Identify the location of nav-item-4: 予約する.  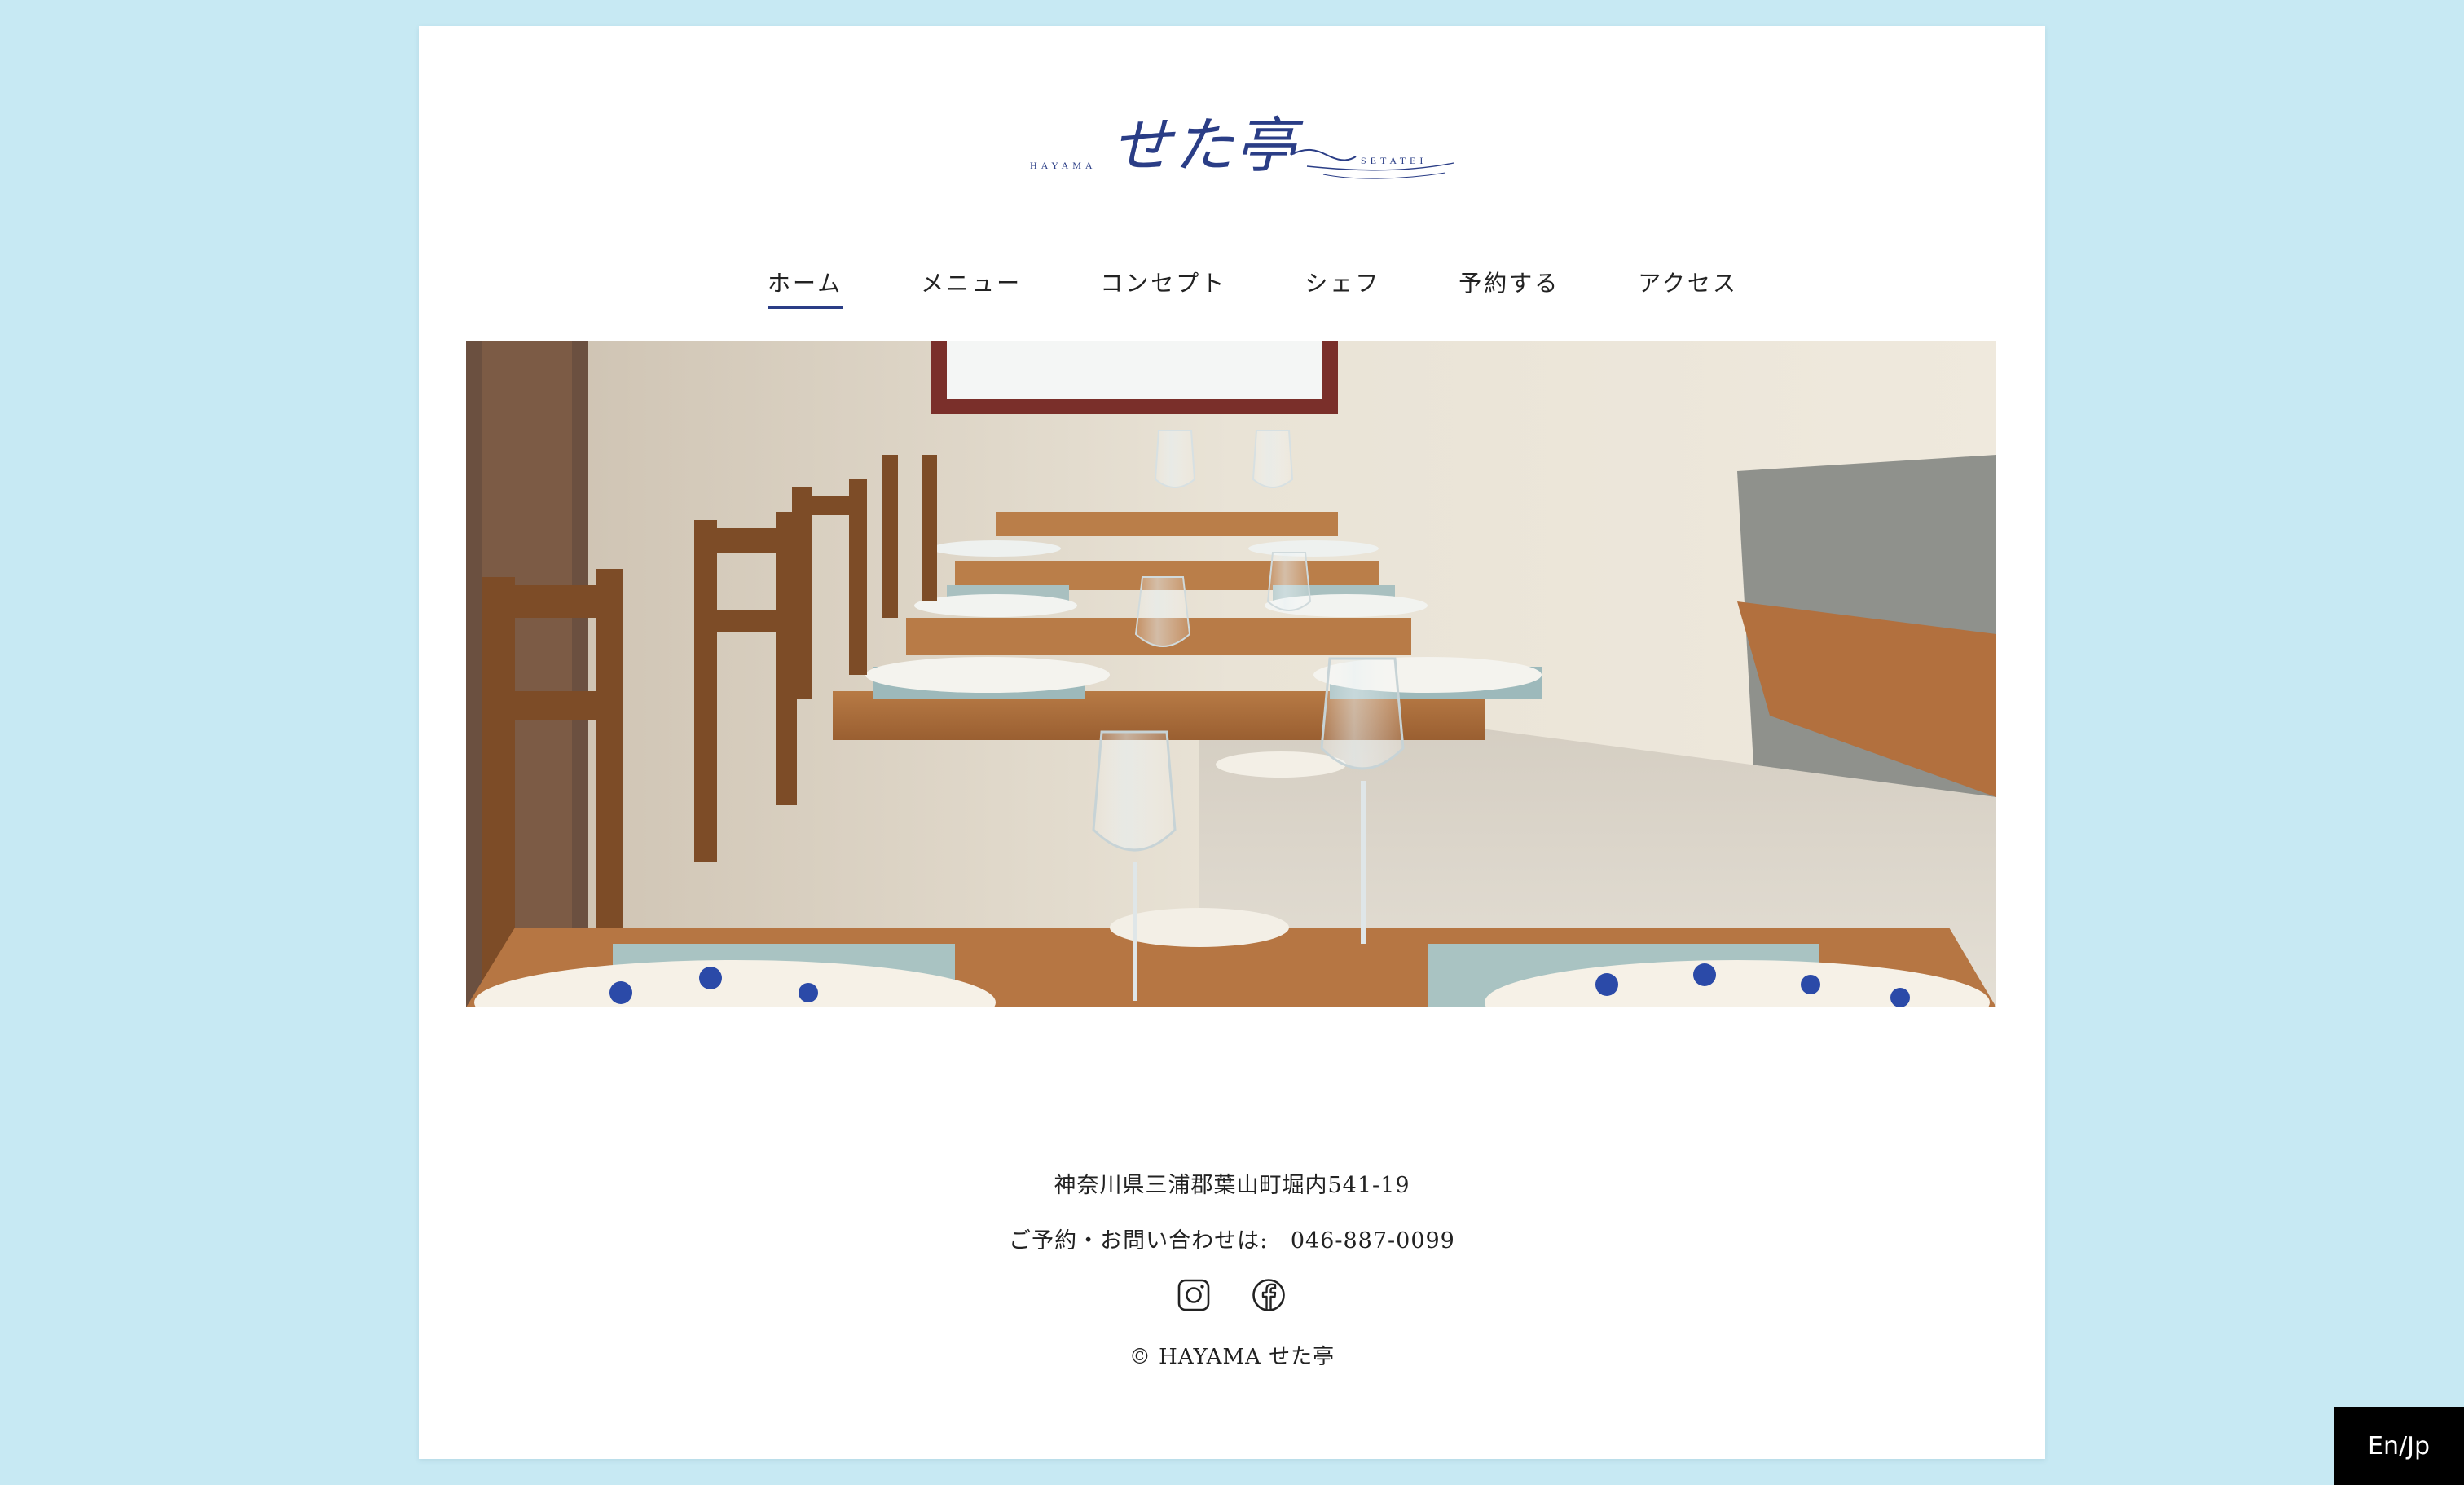
(1509, 285).